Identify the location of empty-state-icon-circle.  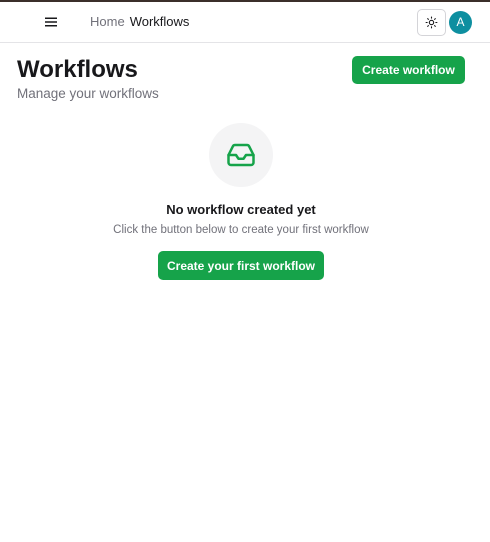
(241, 155).